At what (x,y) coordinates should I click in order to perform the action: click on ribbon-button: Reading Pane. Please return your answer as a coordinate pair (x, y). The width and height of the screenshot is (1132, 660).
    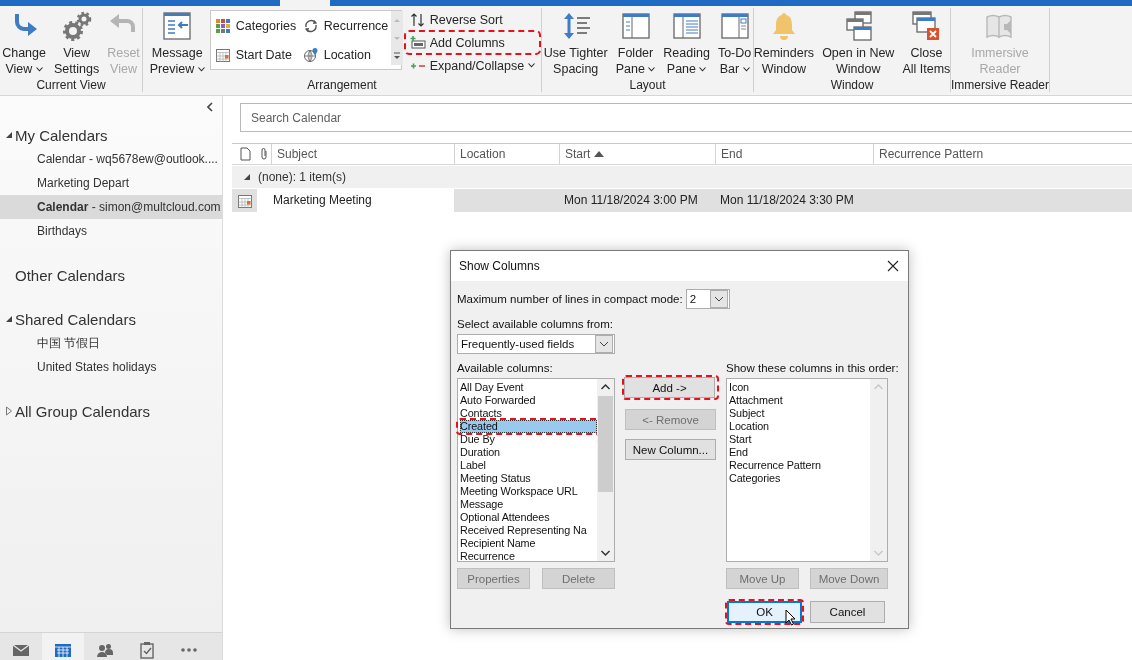
    Looking at the image, I should click on (686, 42).